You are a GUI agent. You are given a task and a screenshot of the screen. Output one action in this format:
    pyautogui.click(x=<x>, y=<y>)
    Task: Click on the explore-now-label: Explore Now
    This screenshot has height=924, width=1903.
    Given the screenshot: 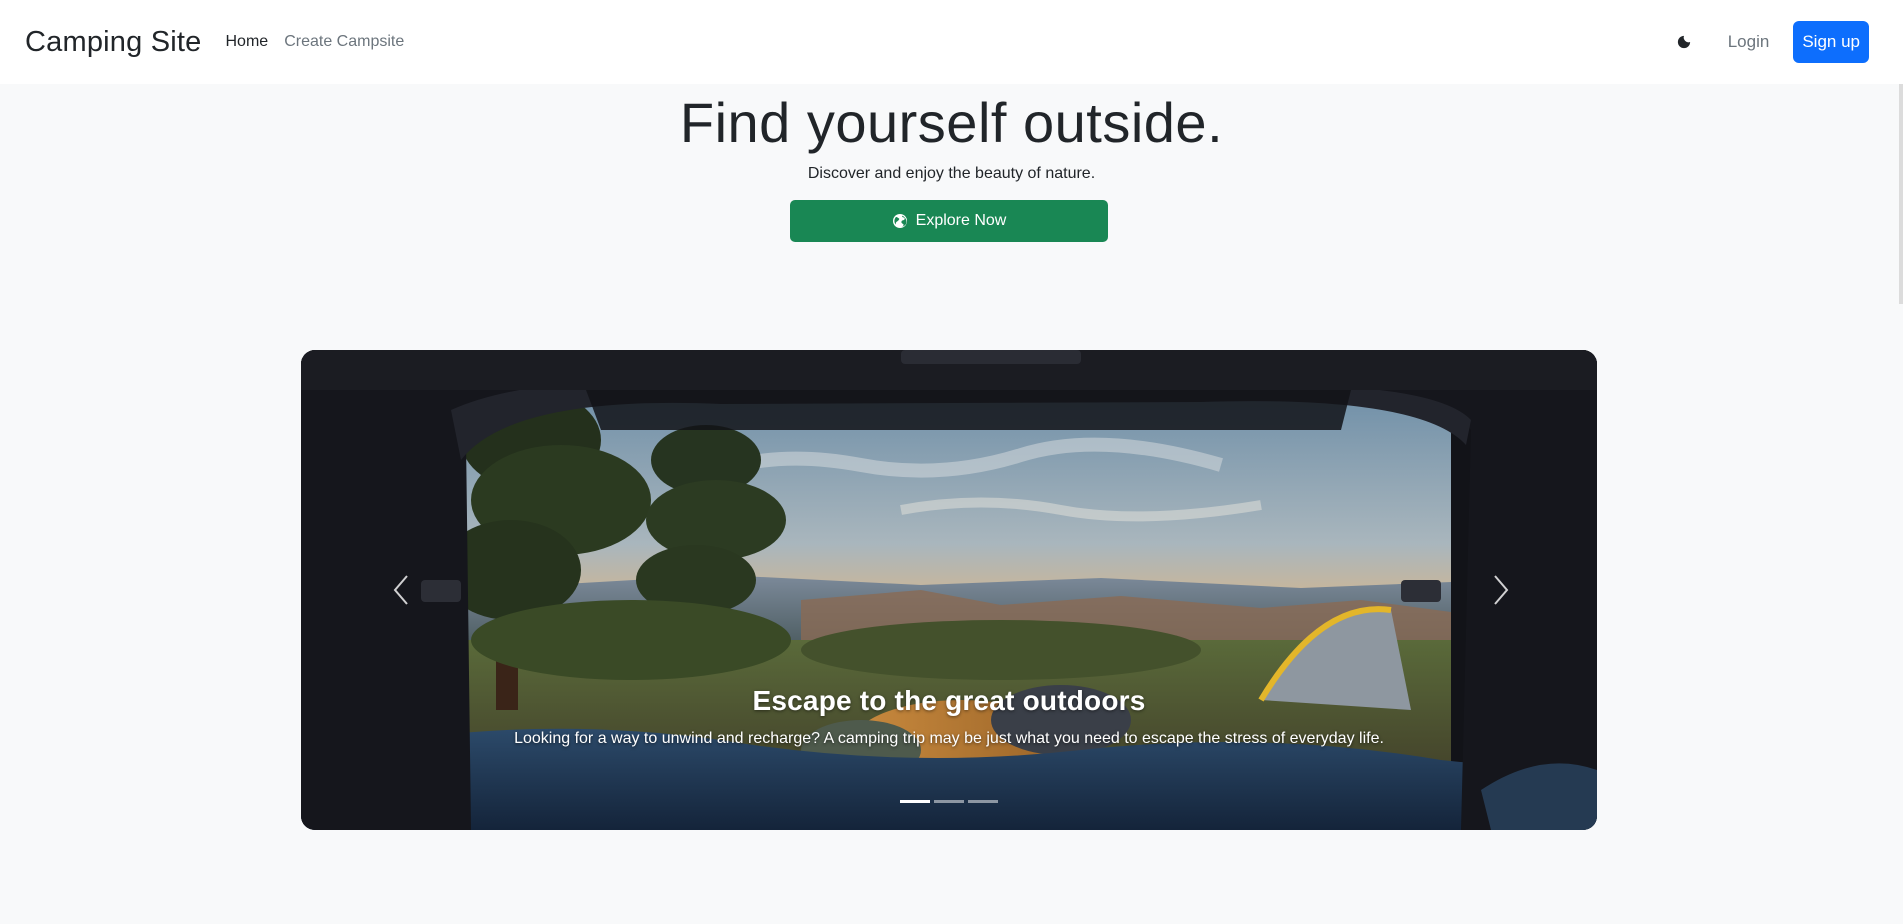 What is the action you would take?
    pyautogui.click(x=961, y=220)
    